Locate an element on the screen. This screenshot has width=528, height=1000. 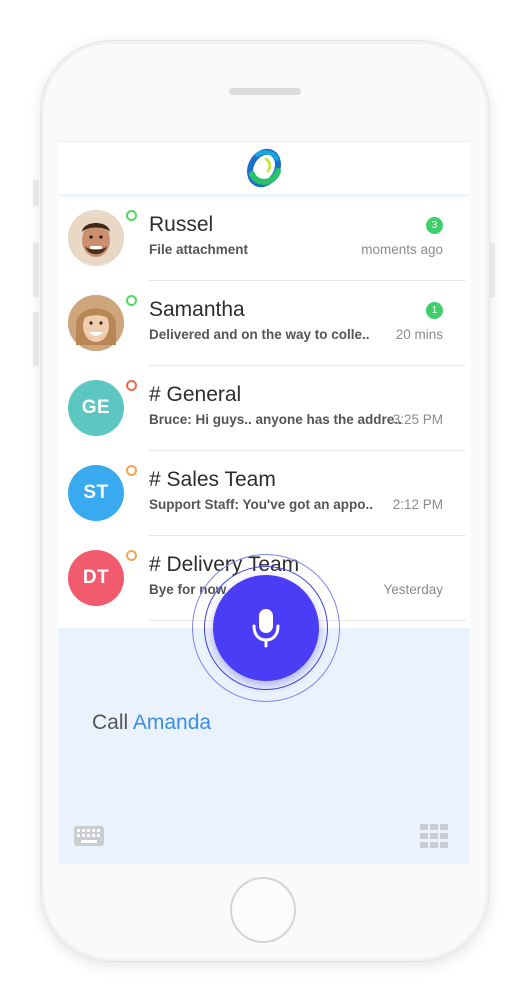
avatar-initials: ST is located at coordinates (96, 492).